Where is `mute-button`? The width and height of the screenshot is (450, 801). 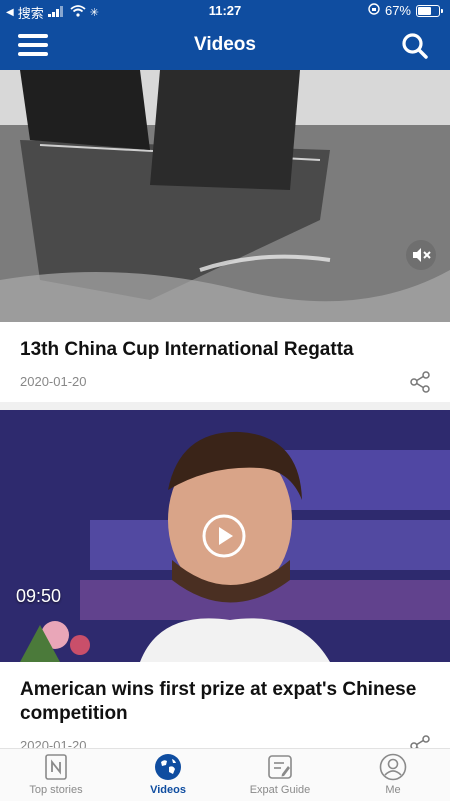
mute-button is located at coordinates (421, 255).